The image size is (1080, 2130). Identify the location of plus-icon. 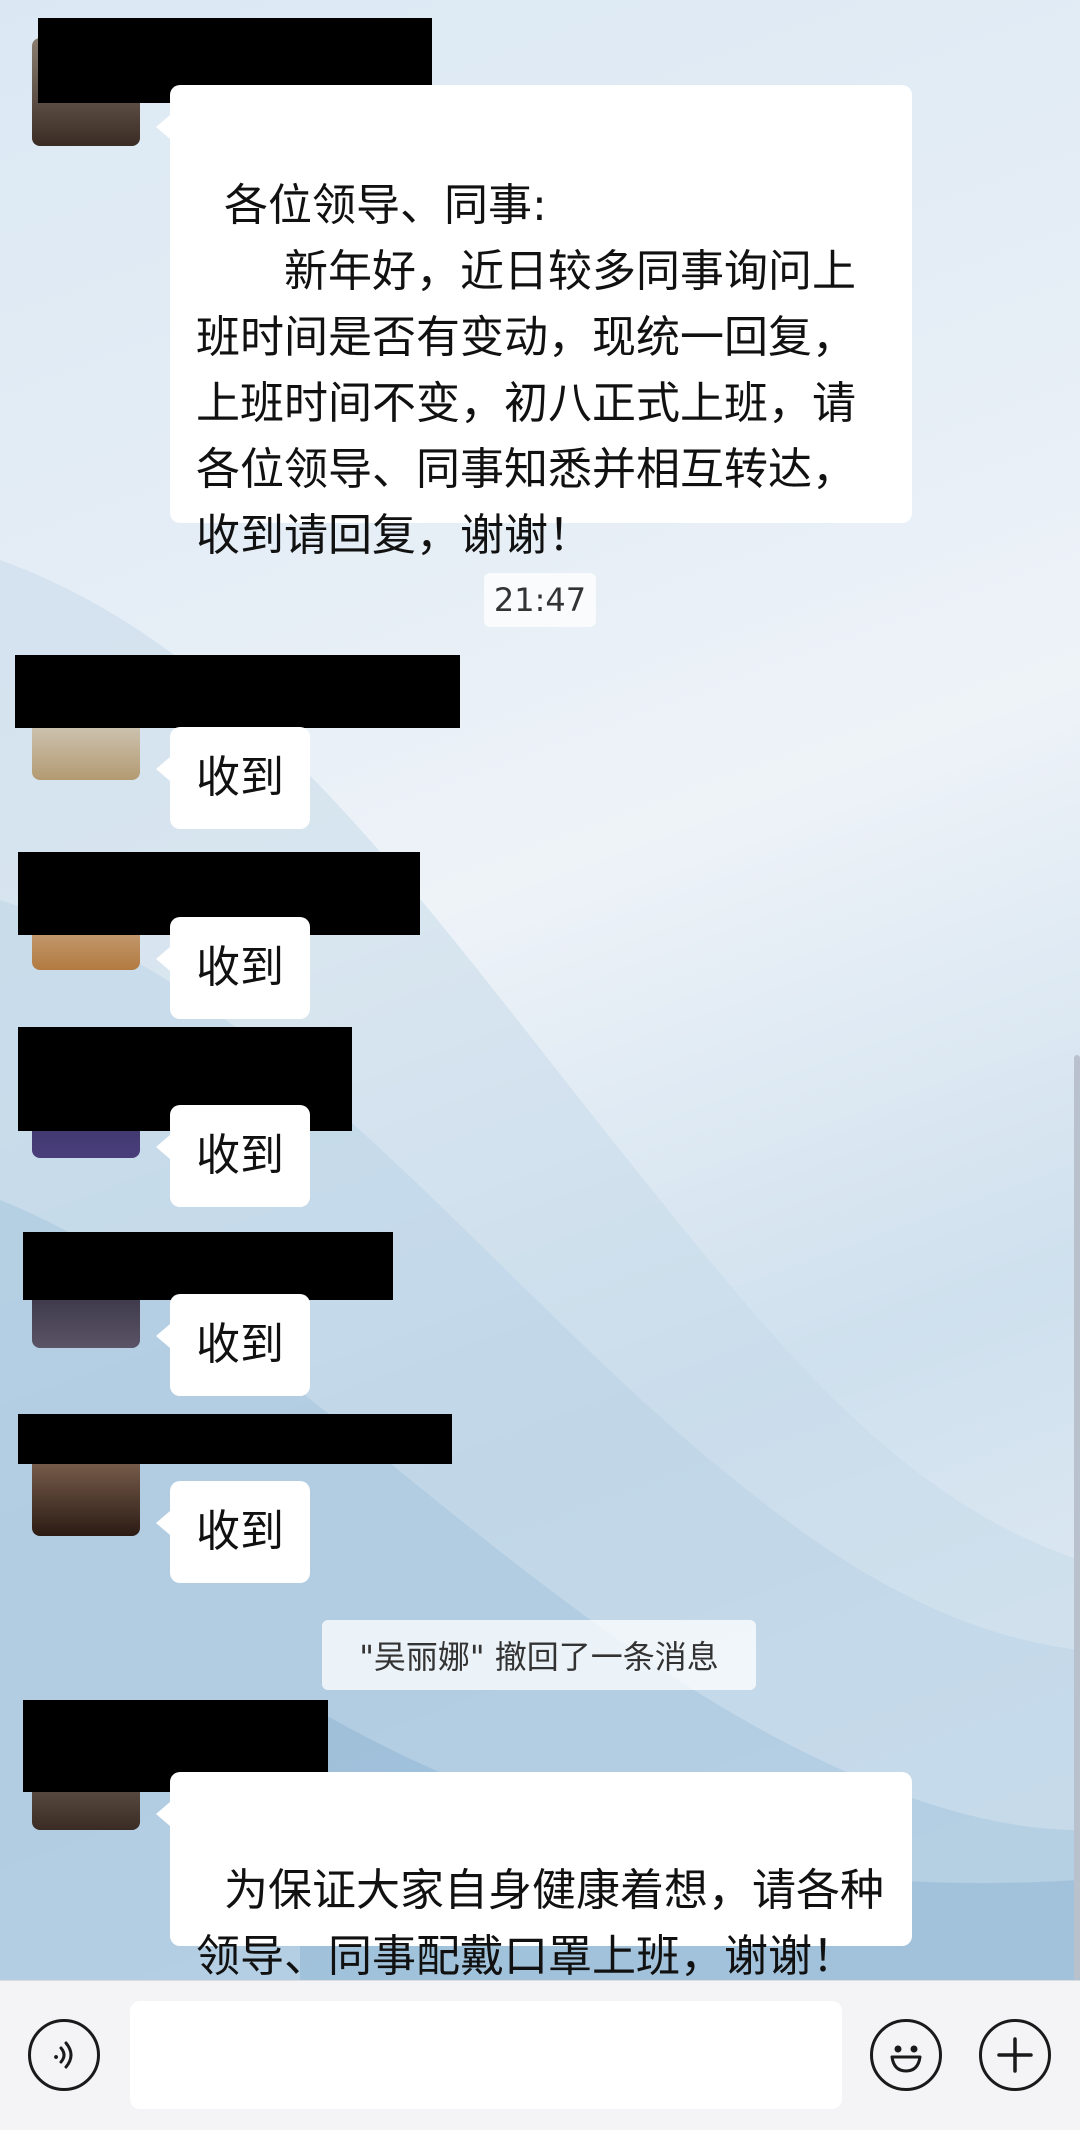
(1015, 2055).